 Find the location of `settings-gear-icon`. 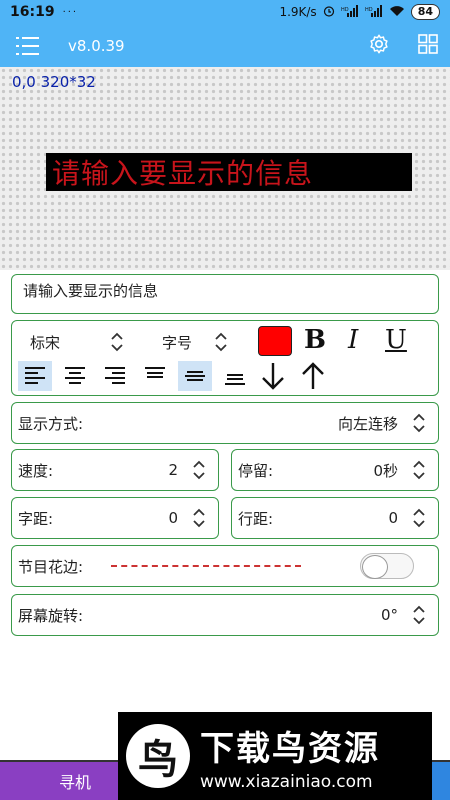

settings-gear-icon is located at coordinates (379, 46).